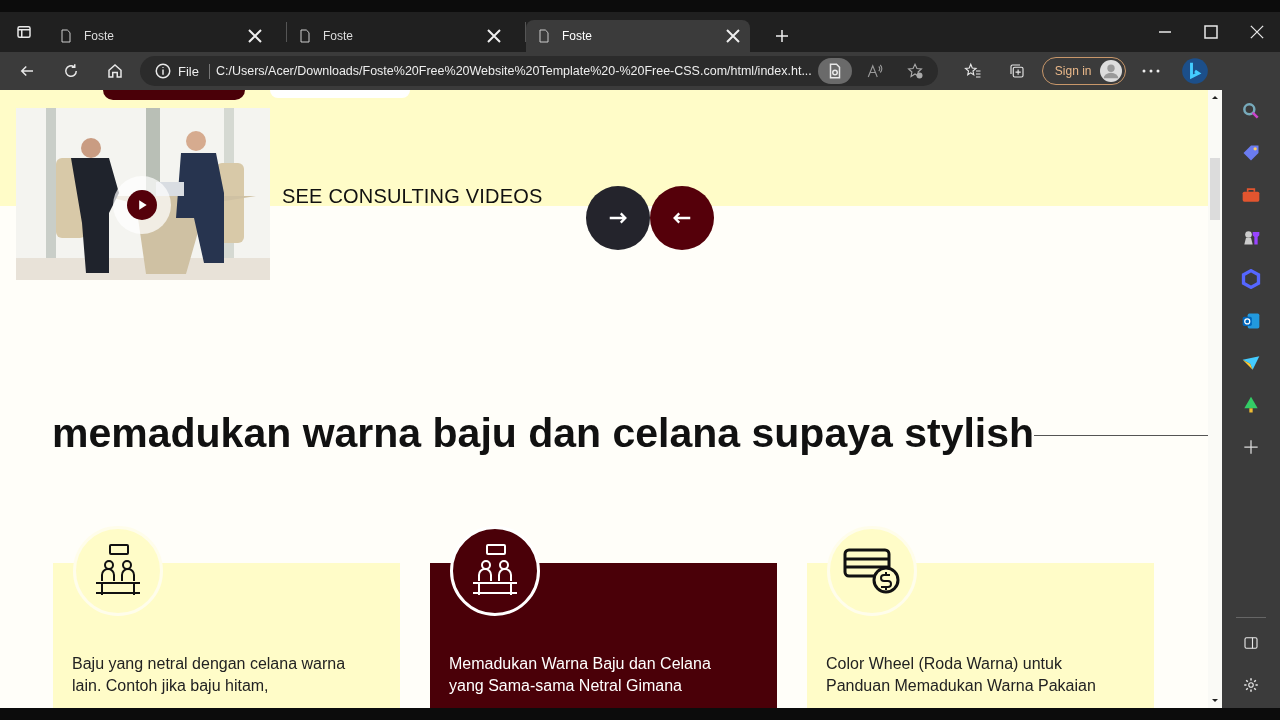 Image resolution: width=1280 pixels, height=720 pixels. I want to click on card-text: Color Wheel (Roda Warna) untuk Panduan Memadukan Warna Pakaian, so click(961, 675).